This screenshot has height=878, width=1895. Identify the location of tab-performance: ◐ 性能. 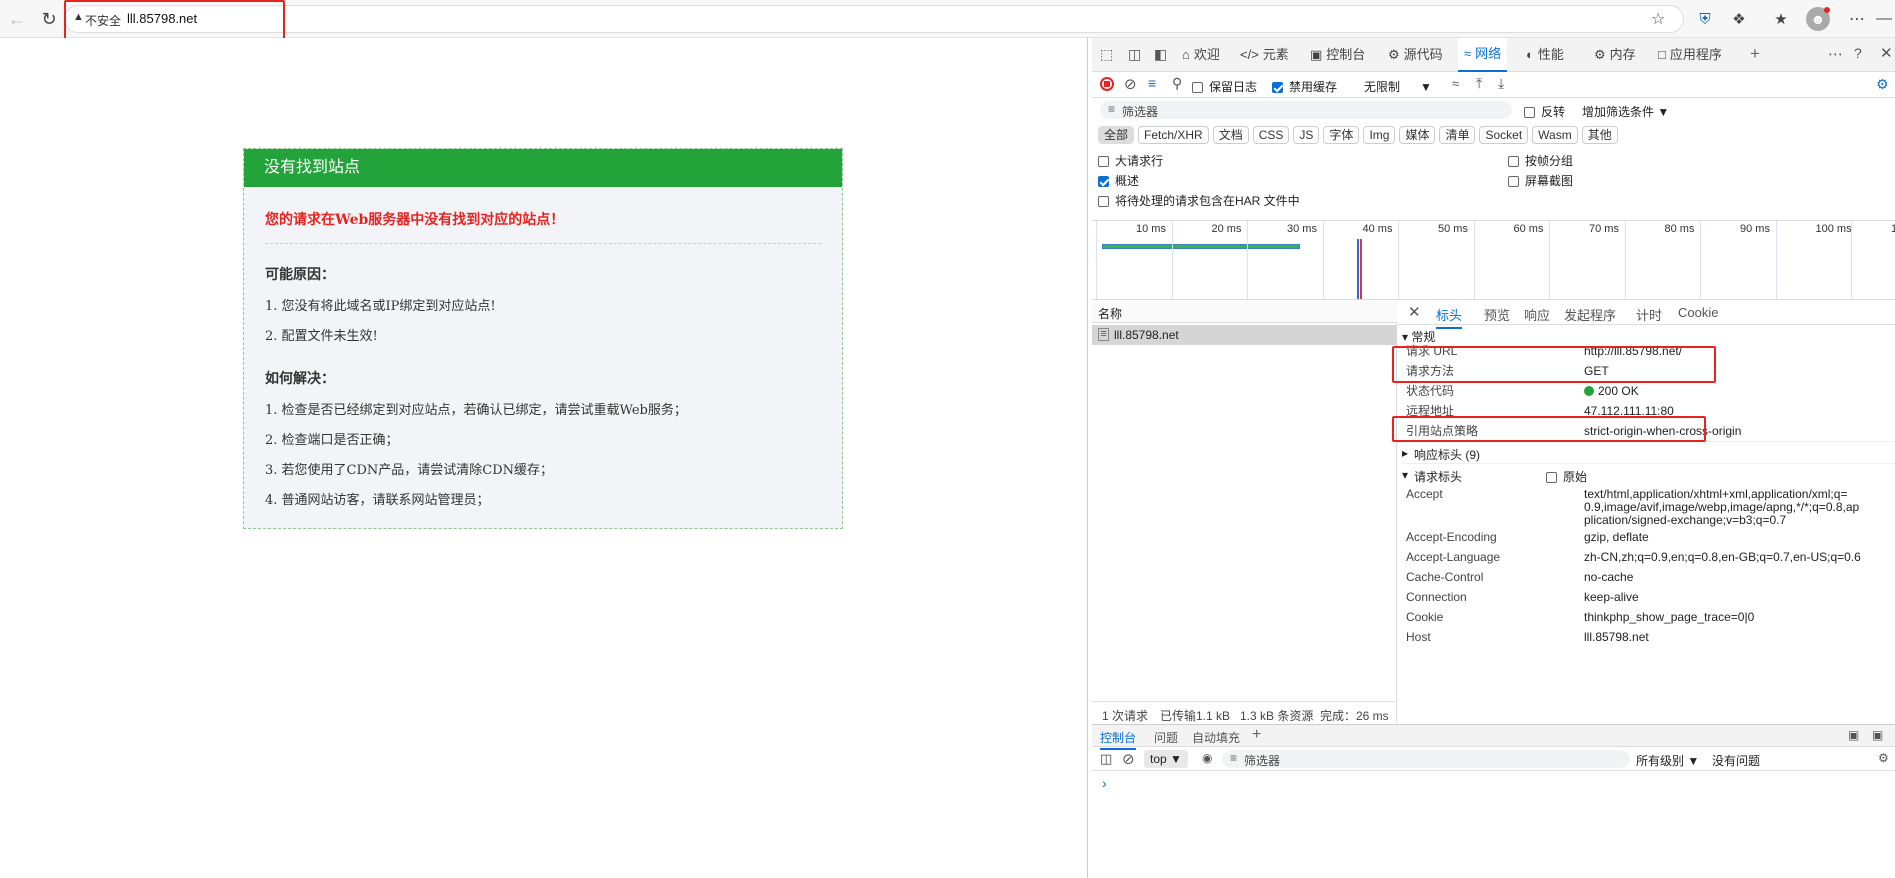
(1545, 55).